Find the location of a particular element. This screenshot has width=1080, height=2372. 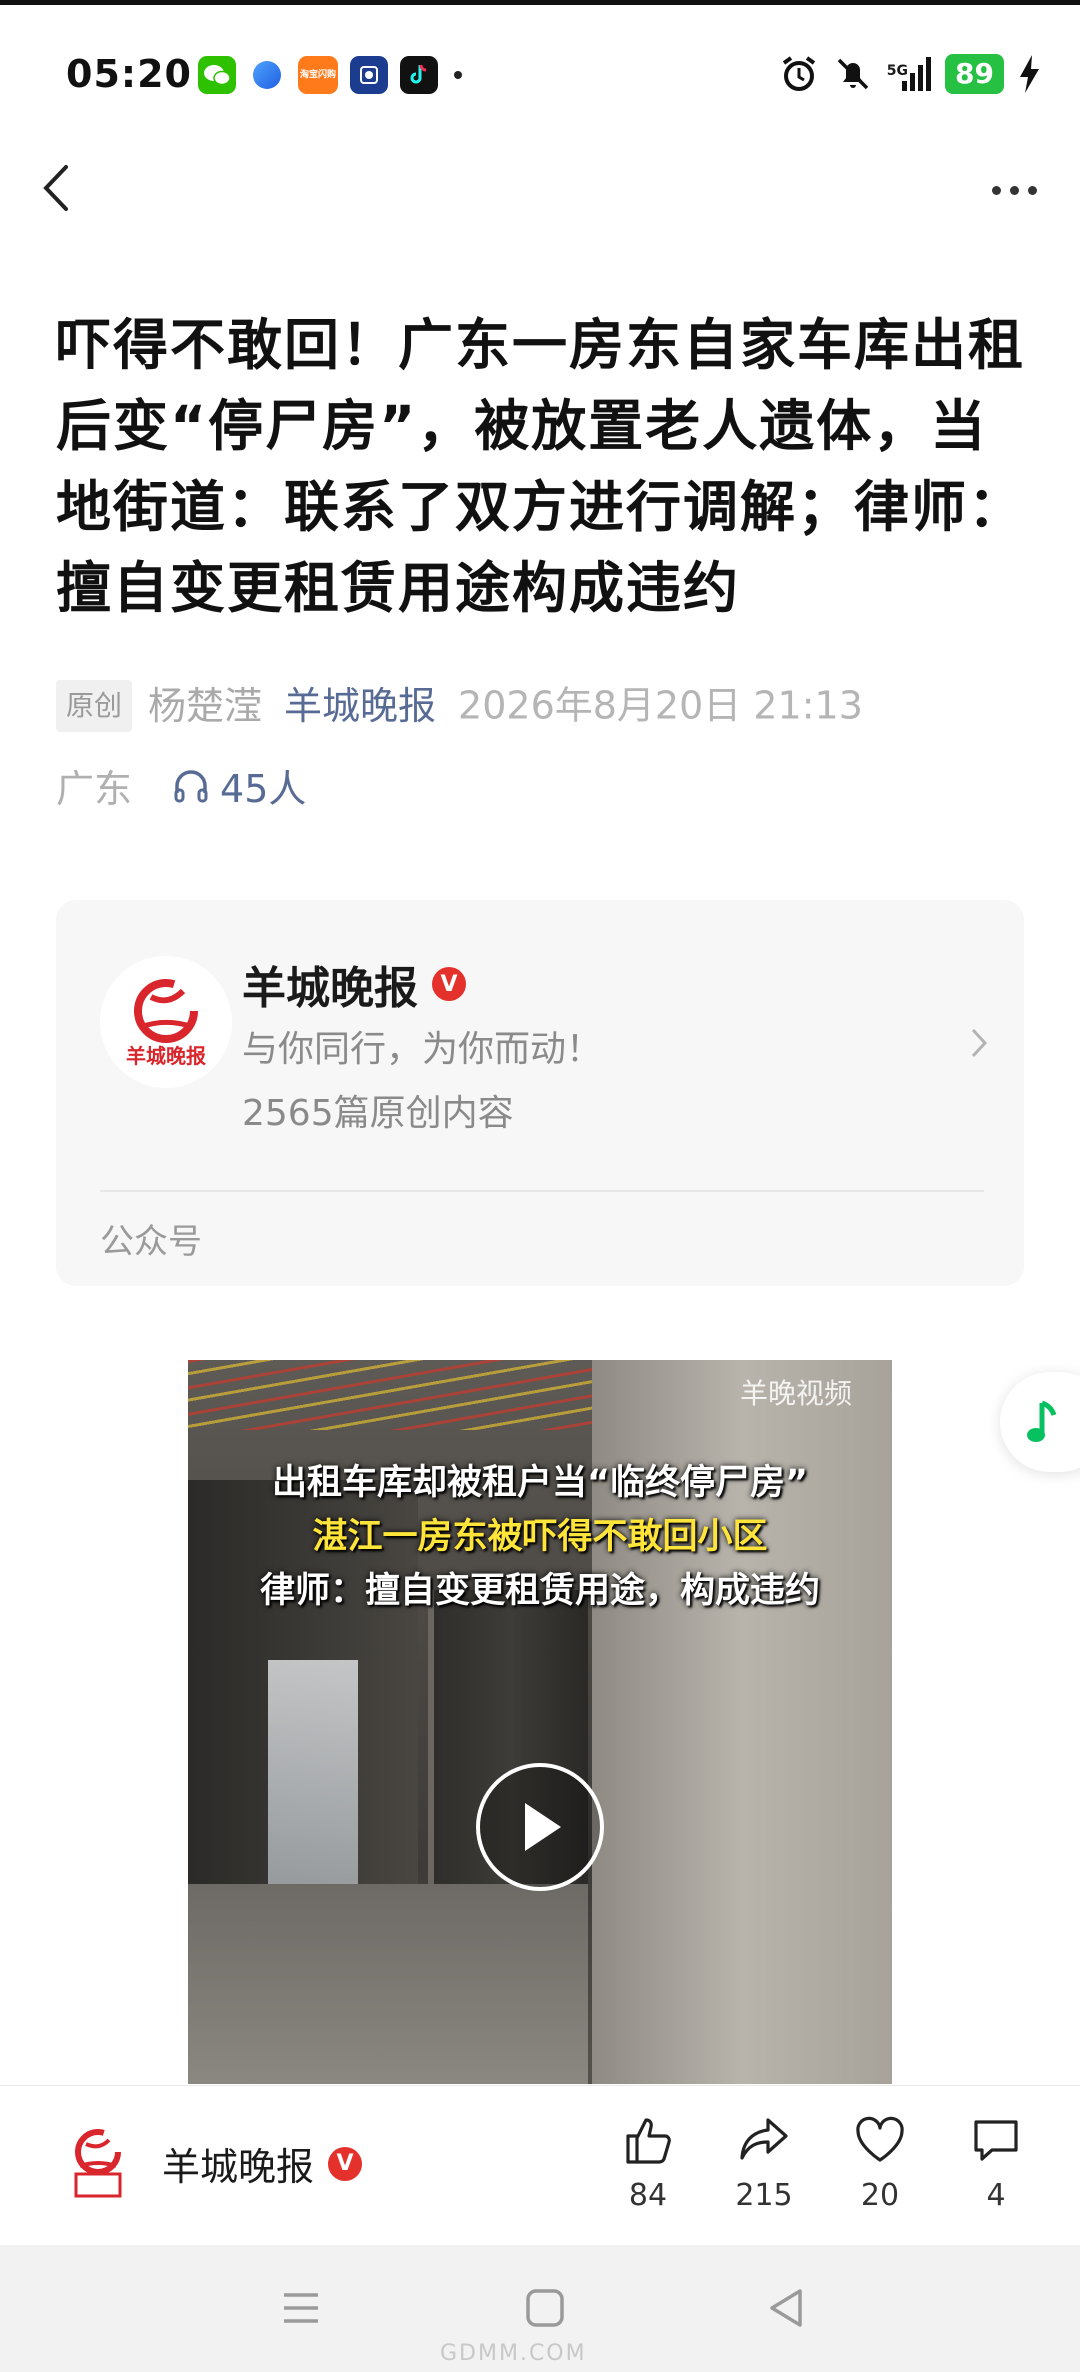

tiktok-icon is located at coordinates (419, 75).